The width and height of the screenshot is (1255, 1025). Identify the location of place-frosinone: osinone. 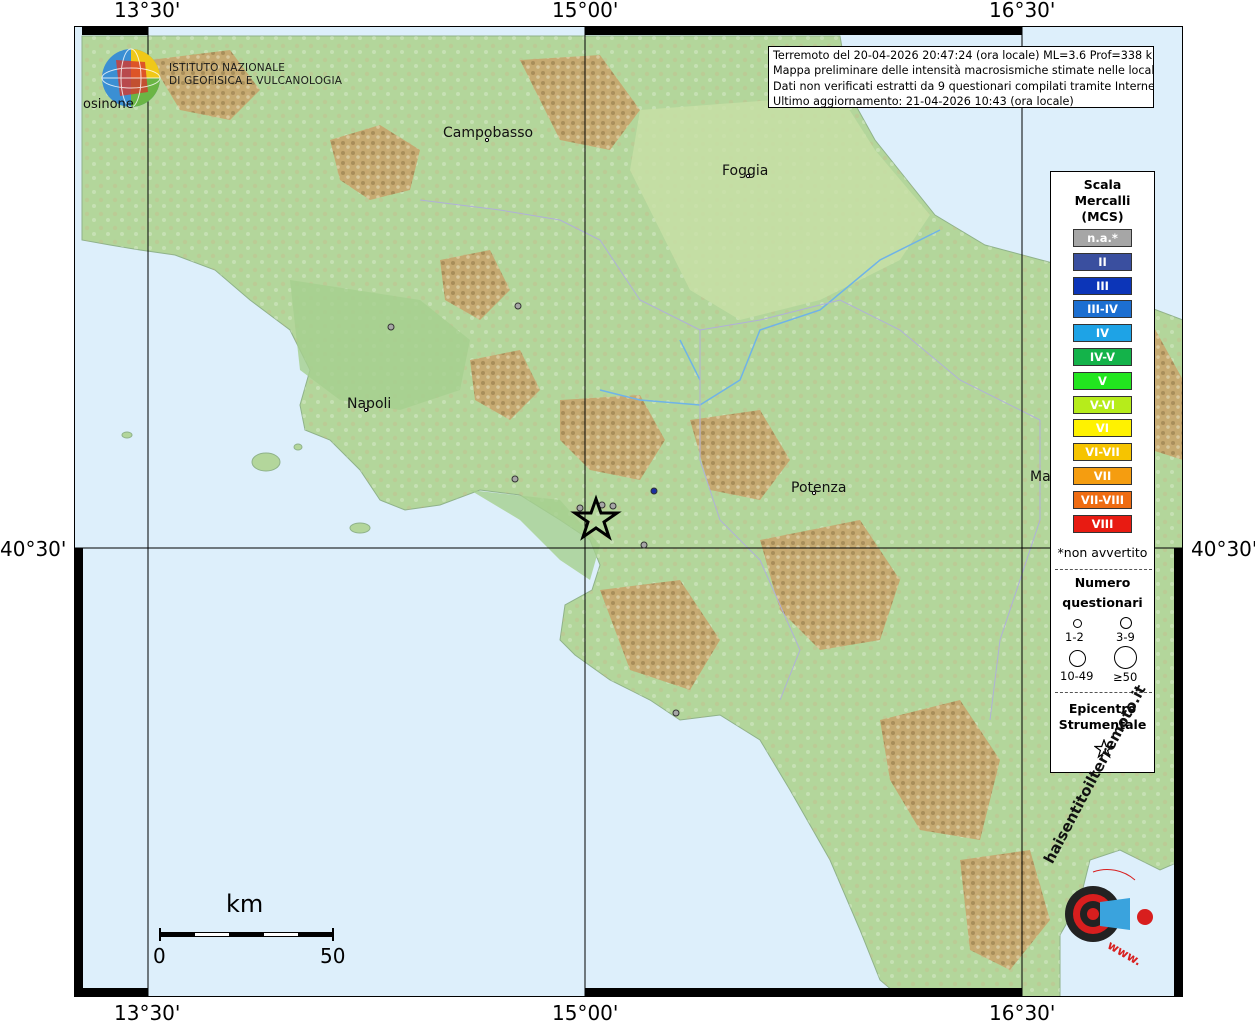
(108, 104).